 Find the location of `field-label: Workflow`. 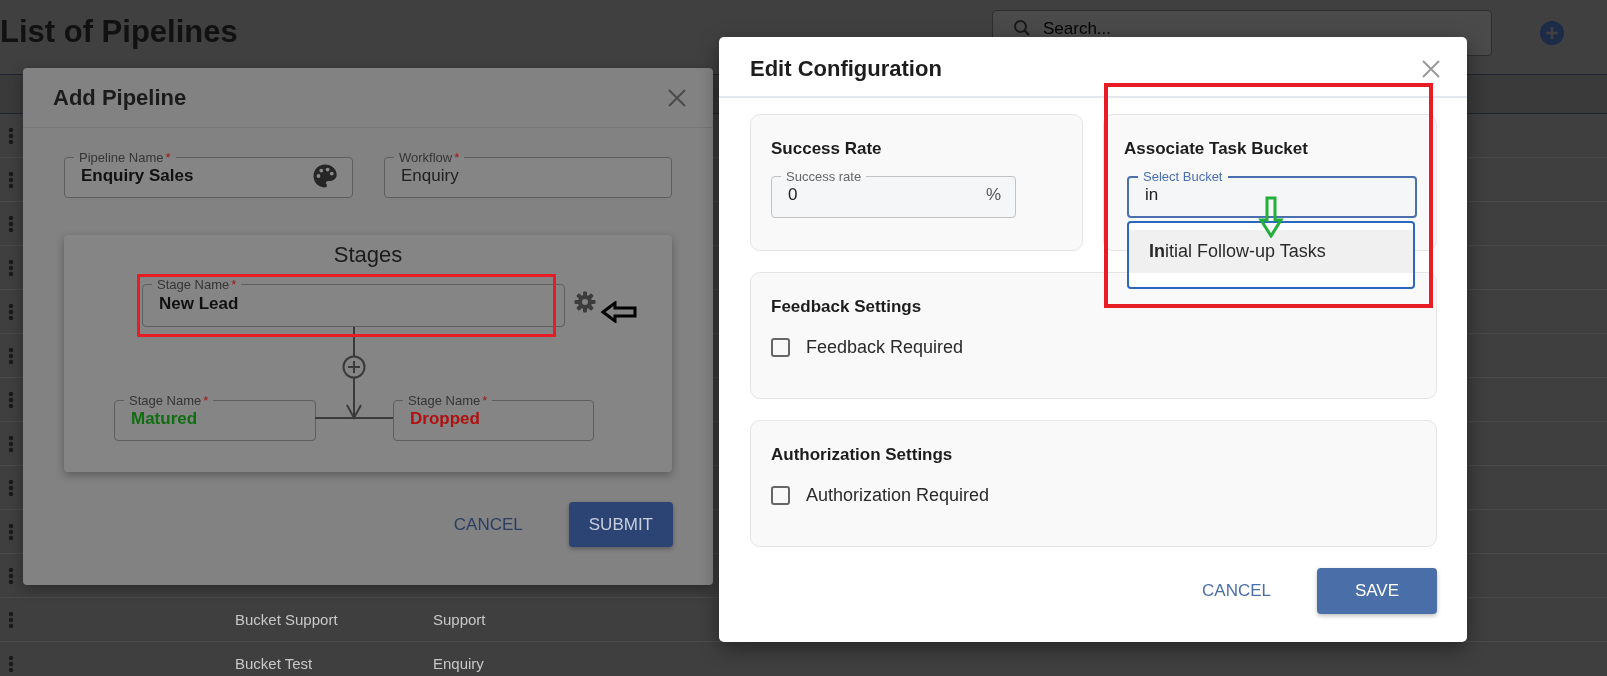

field-label: Workflow is located at coordinates (426, 157).